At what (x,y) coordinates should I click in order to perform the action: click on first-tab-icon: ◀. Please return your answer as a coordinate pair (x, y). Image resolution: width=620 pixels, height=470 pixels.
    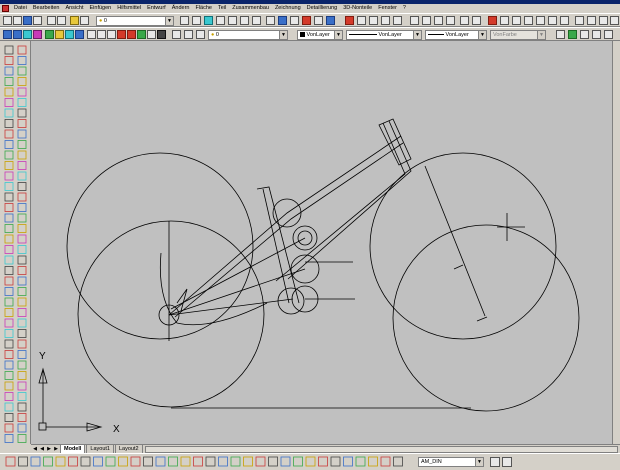
    Looking at the image, I should click on (35, 449).